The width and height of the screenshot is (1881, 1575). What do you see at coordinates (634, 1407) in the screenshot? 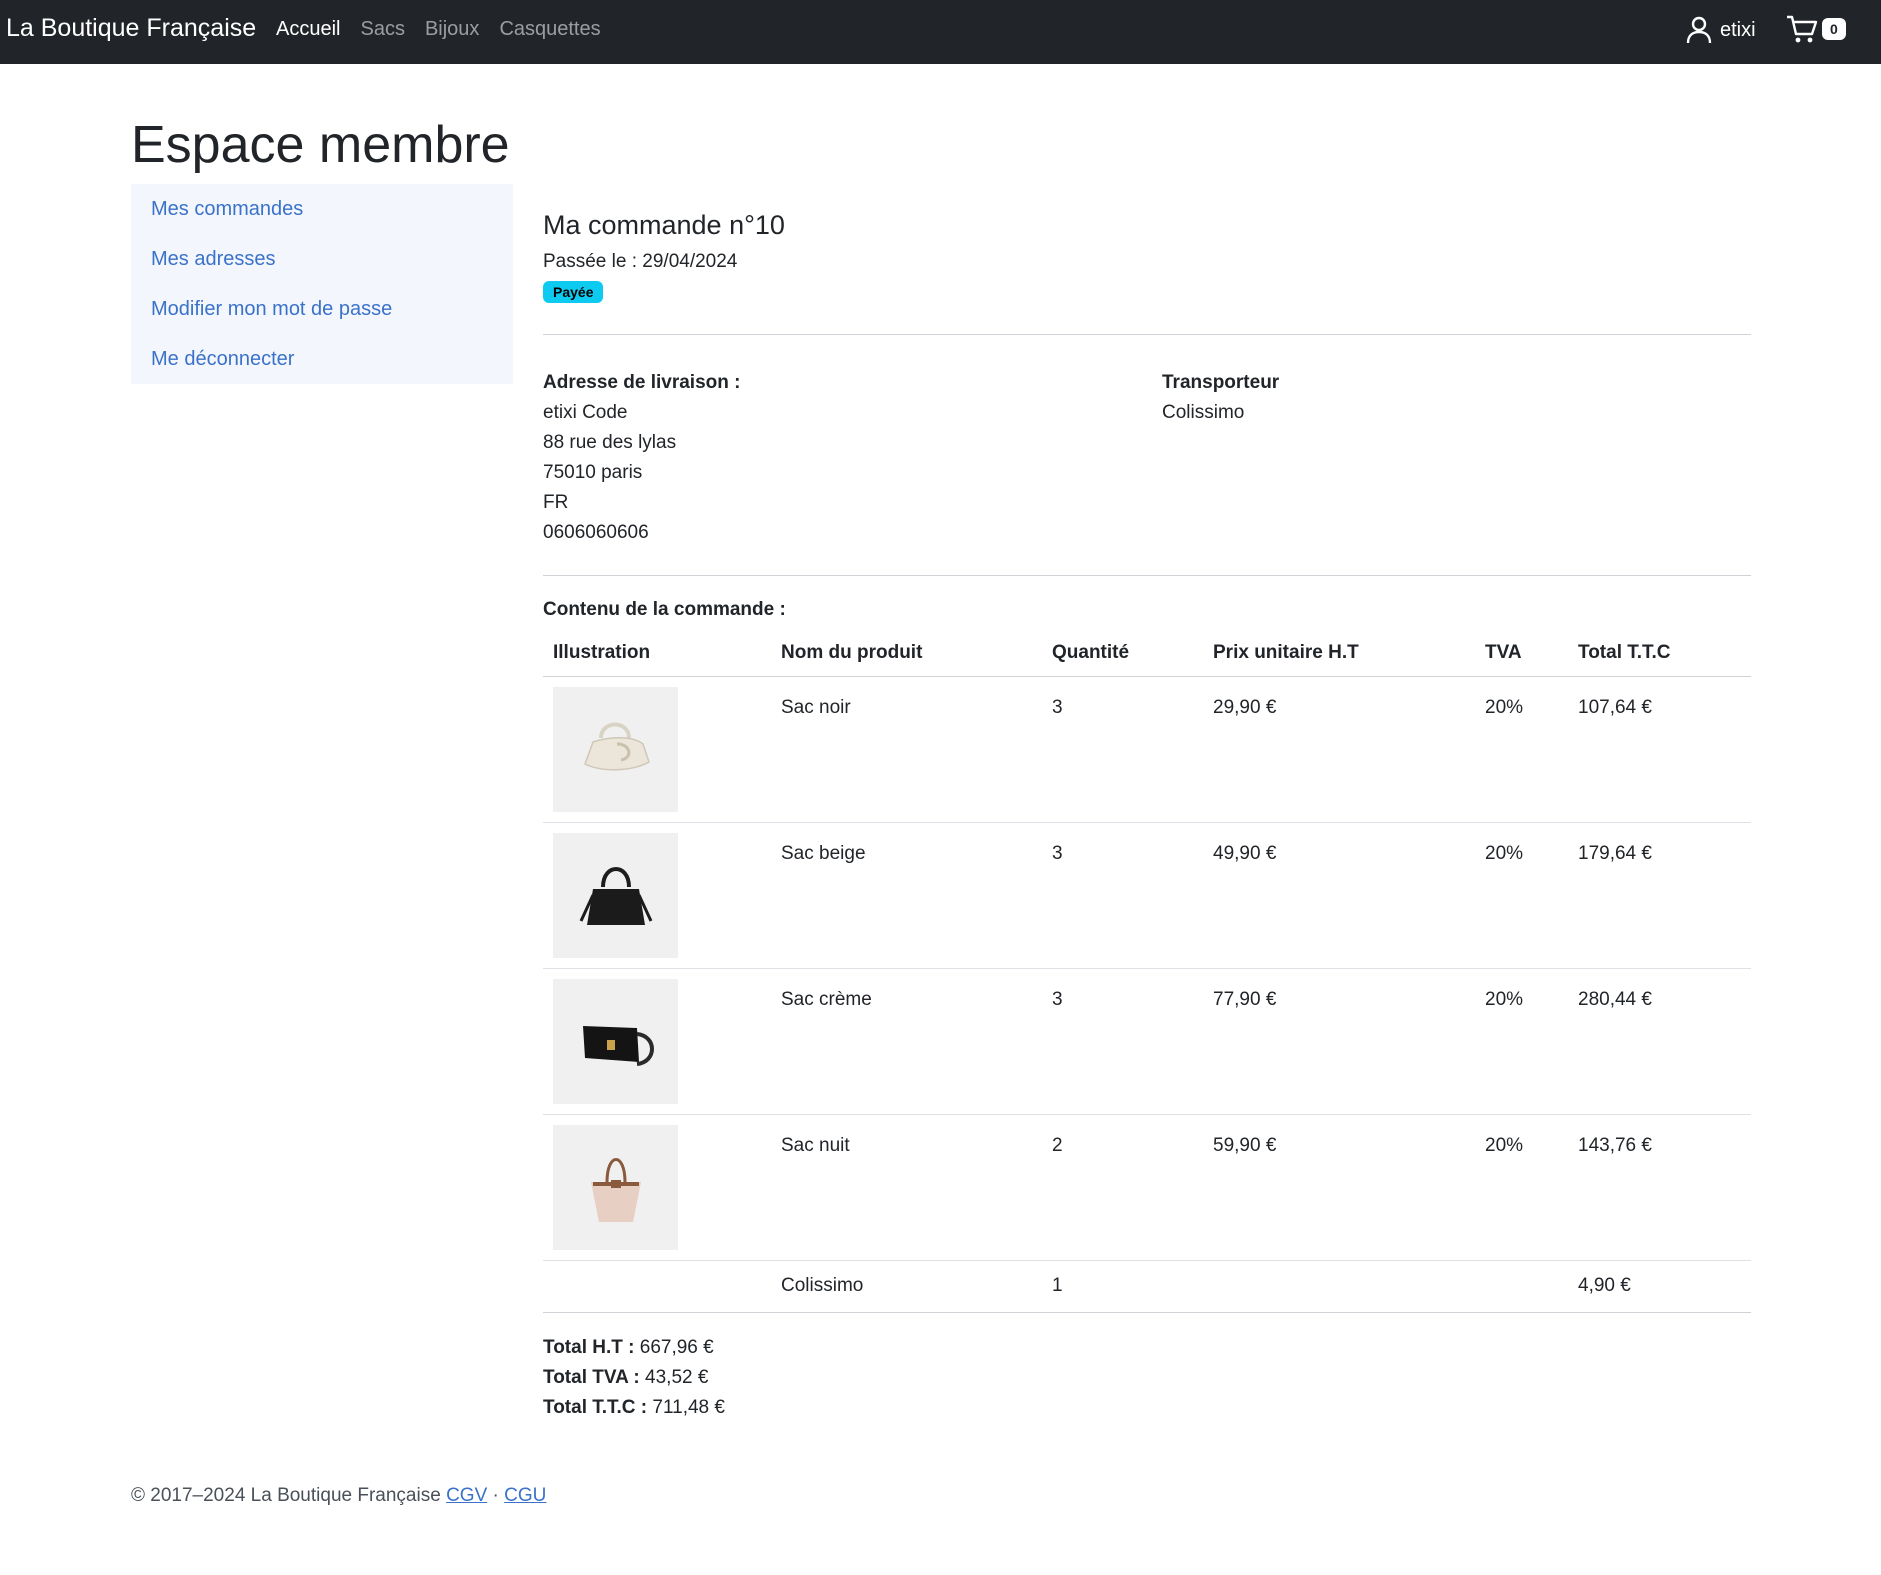
I see `total-ttc: Total T.T.C : 711,48 €` at bounding box center [634, 1407].